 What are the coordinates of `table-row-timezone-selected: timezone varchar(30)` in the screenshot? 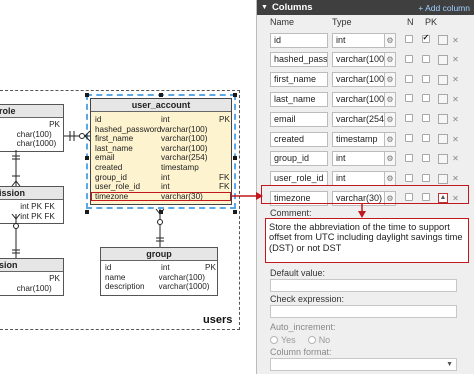 It's located at (161, 196).